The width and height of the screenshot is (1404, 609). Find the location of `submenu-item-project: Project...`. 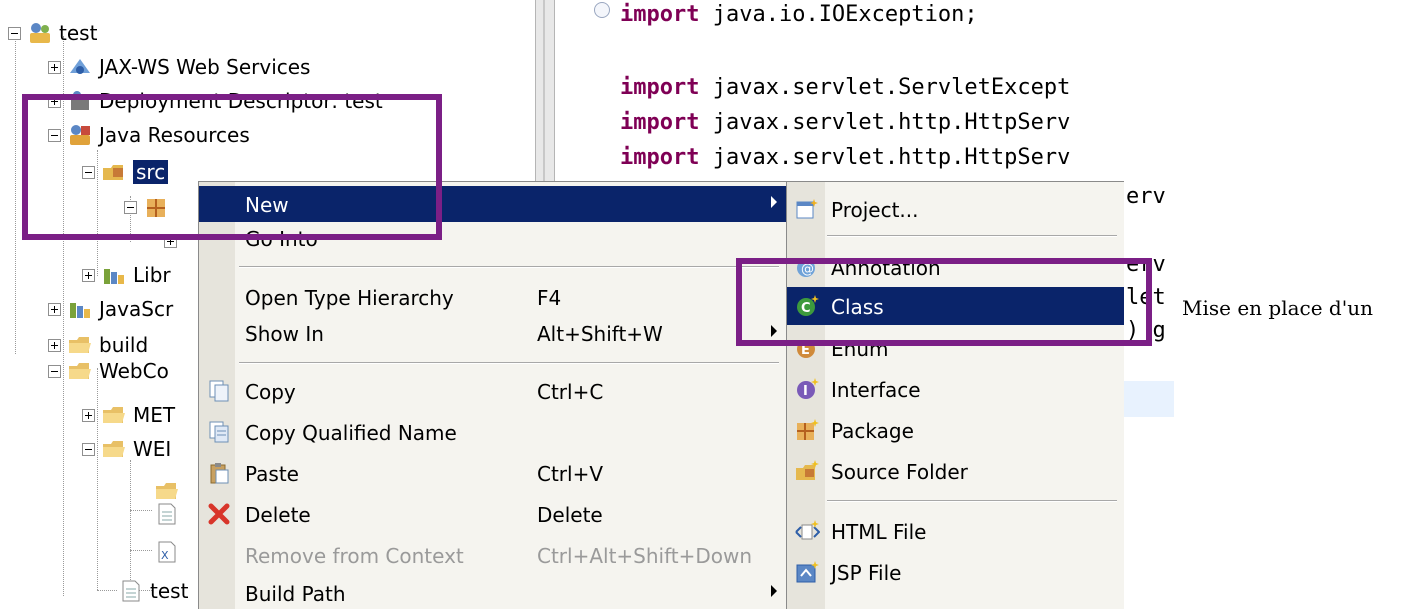

submenu-item-project: Project... is located at coordinates (955, 209).